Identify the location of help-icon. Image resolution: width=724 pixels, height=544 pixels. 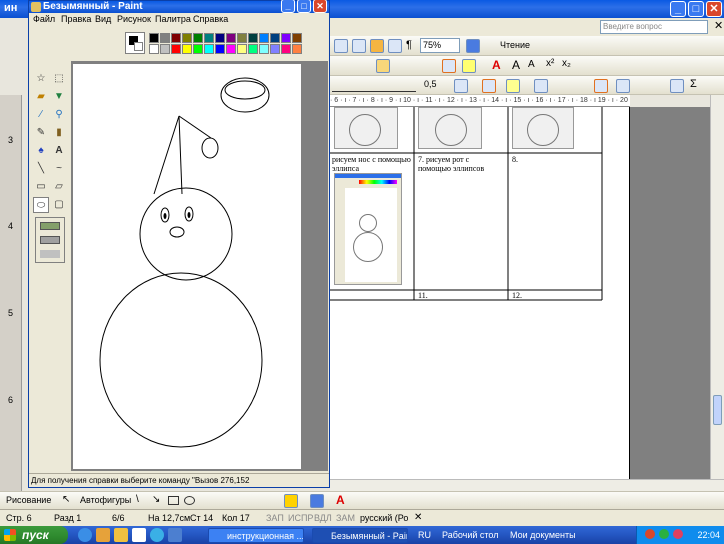
(473, 46).